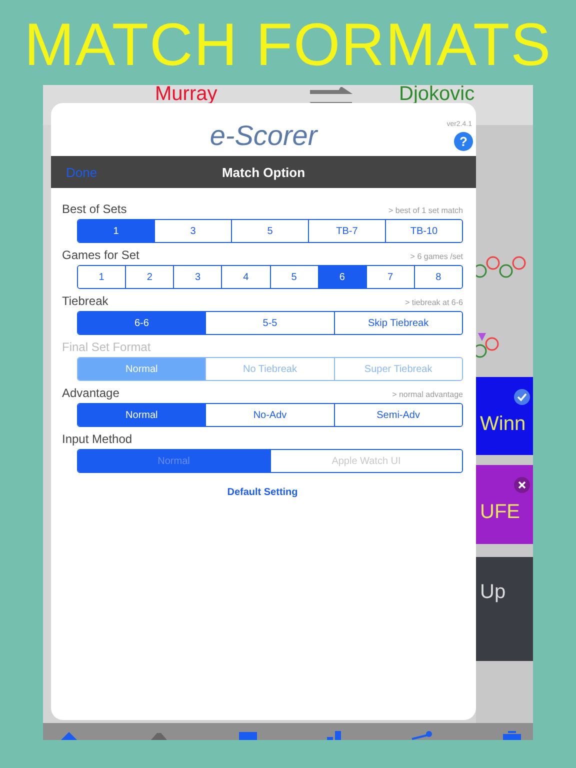  I want to click on section-label: Input Method, so click(97, 439).